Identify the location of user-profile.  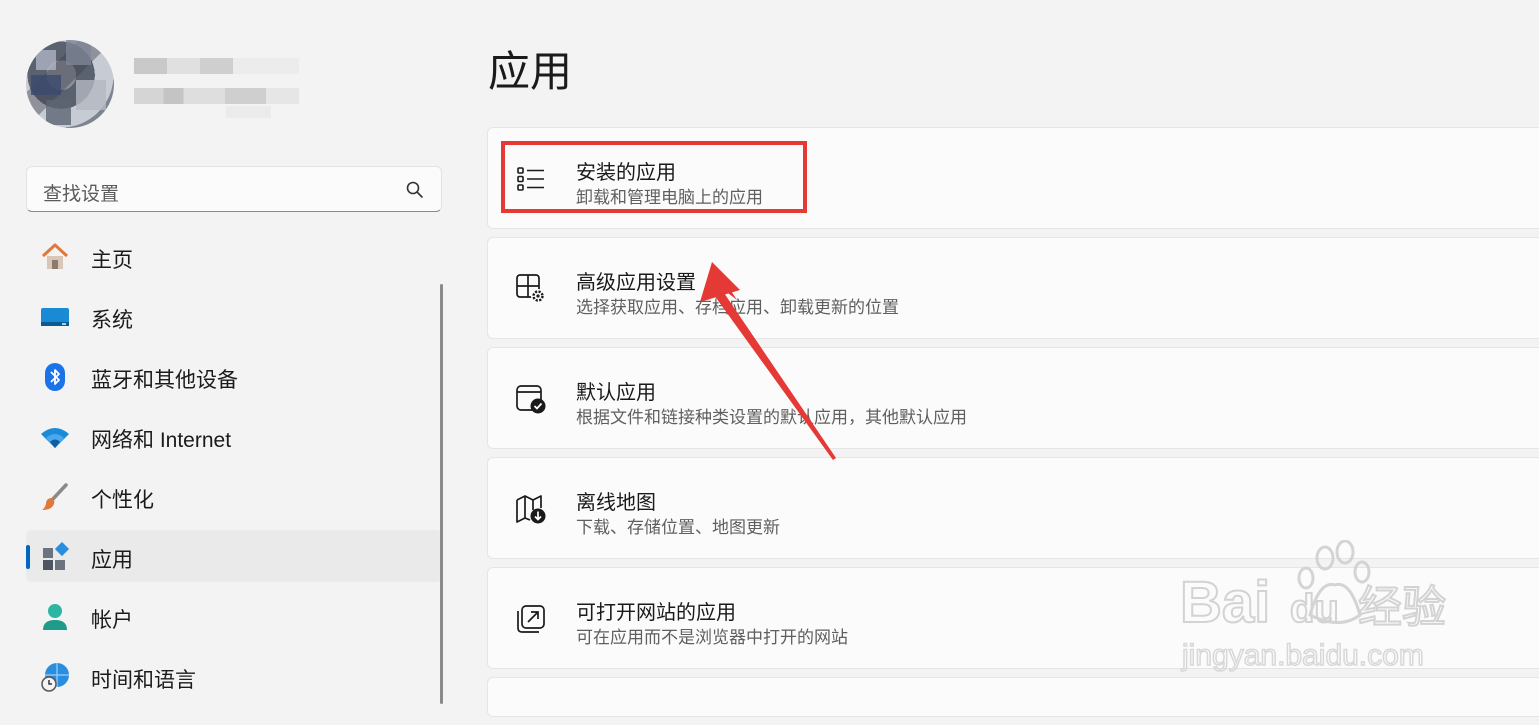
(176, 84).